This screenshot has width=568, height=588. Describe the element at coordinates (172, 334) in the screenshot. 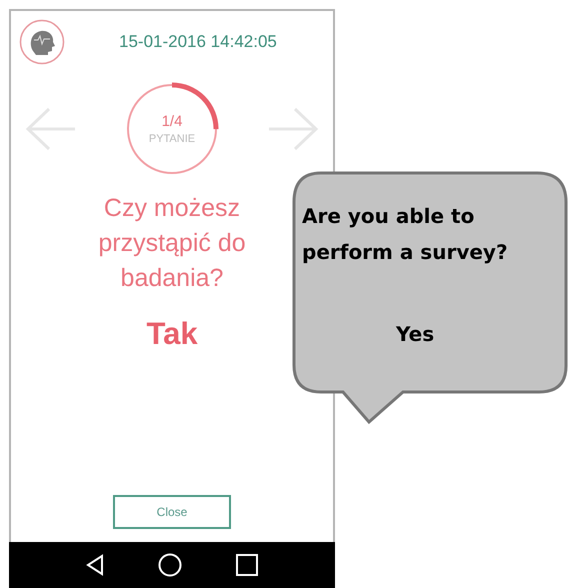

I see `answer-text: Tak` at that location.